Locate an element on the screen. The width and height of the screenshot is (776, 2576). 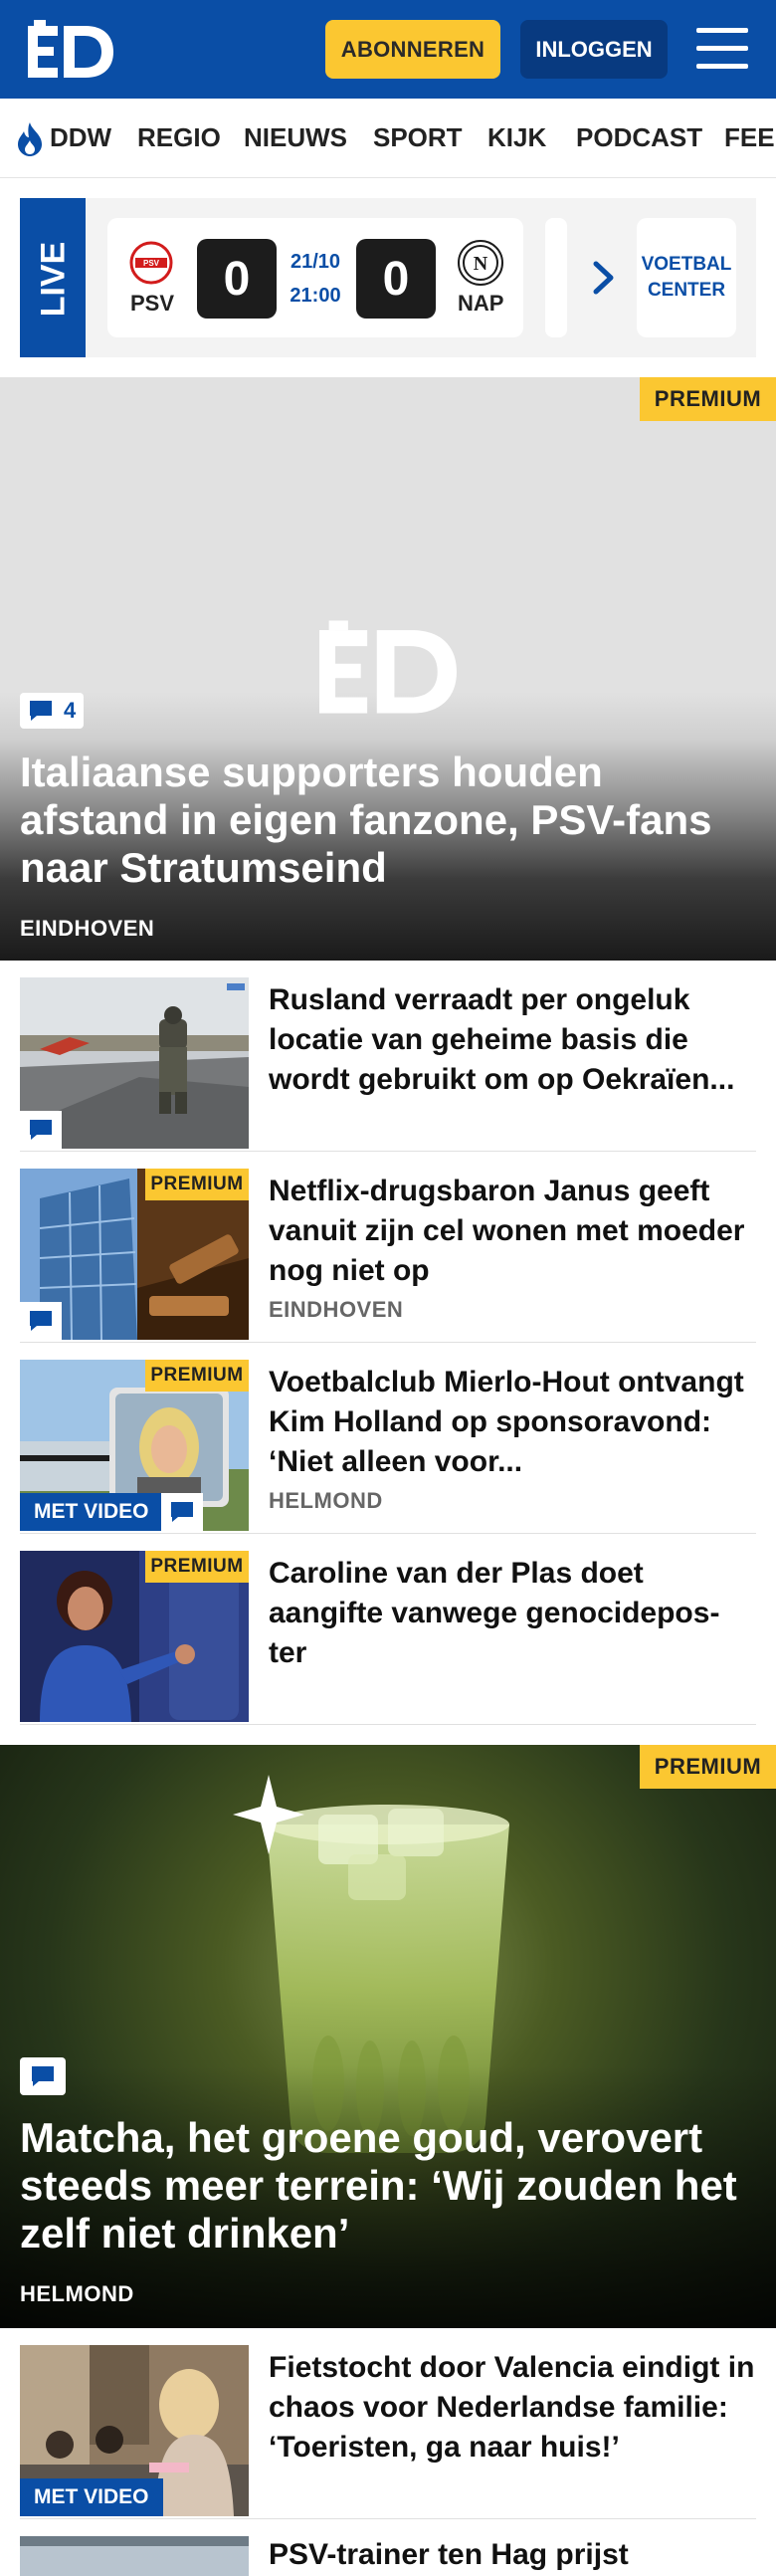
flame-icon is located at coordinates (30, 139).